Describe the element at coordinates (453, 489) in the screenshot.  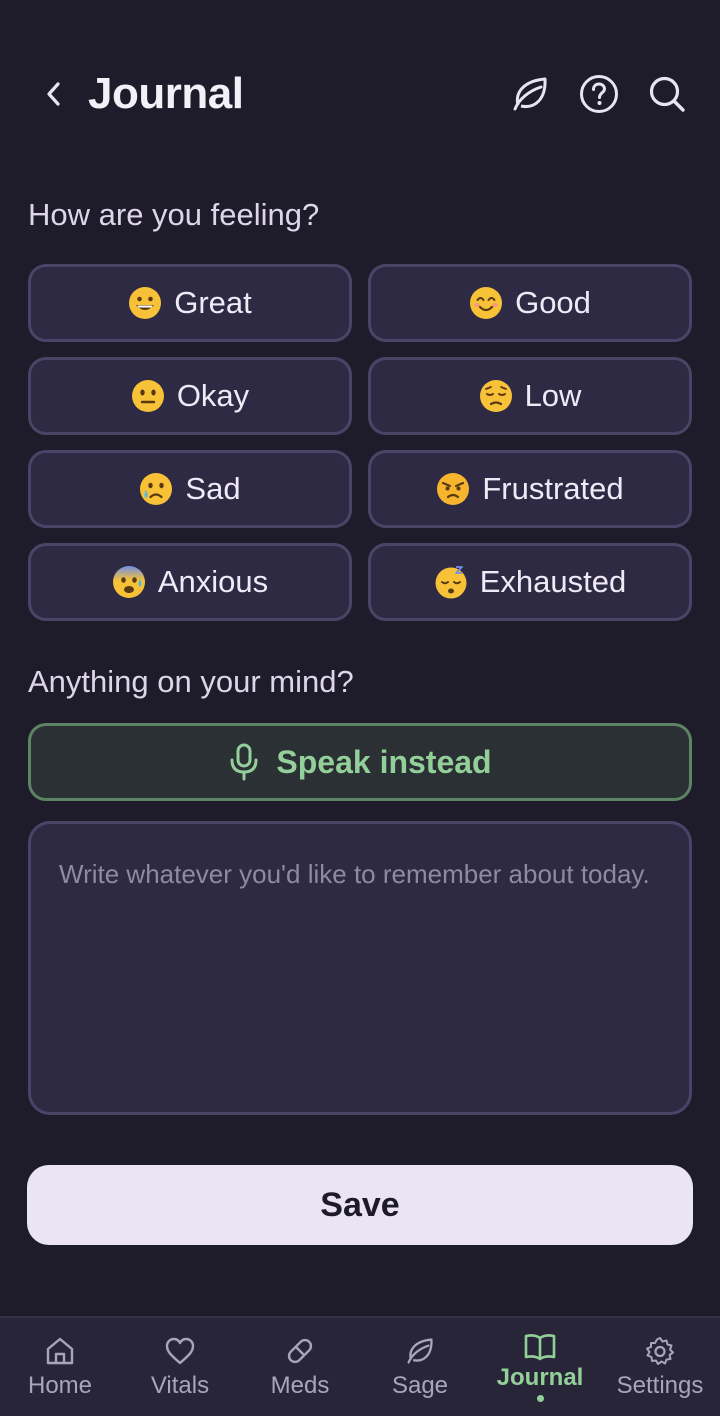
I see `angry-face-icon` at that location.